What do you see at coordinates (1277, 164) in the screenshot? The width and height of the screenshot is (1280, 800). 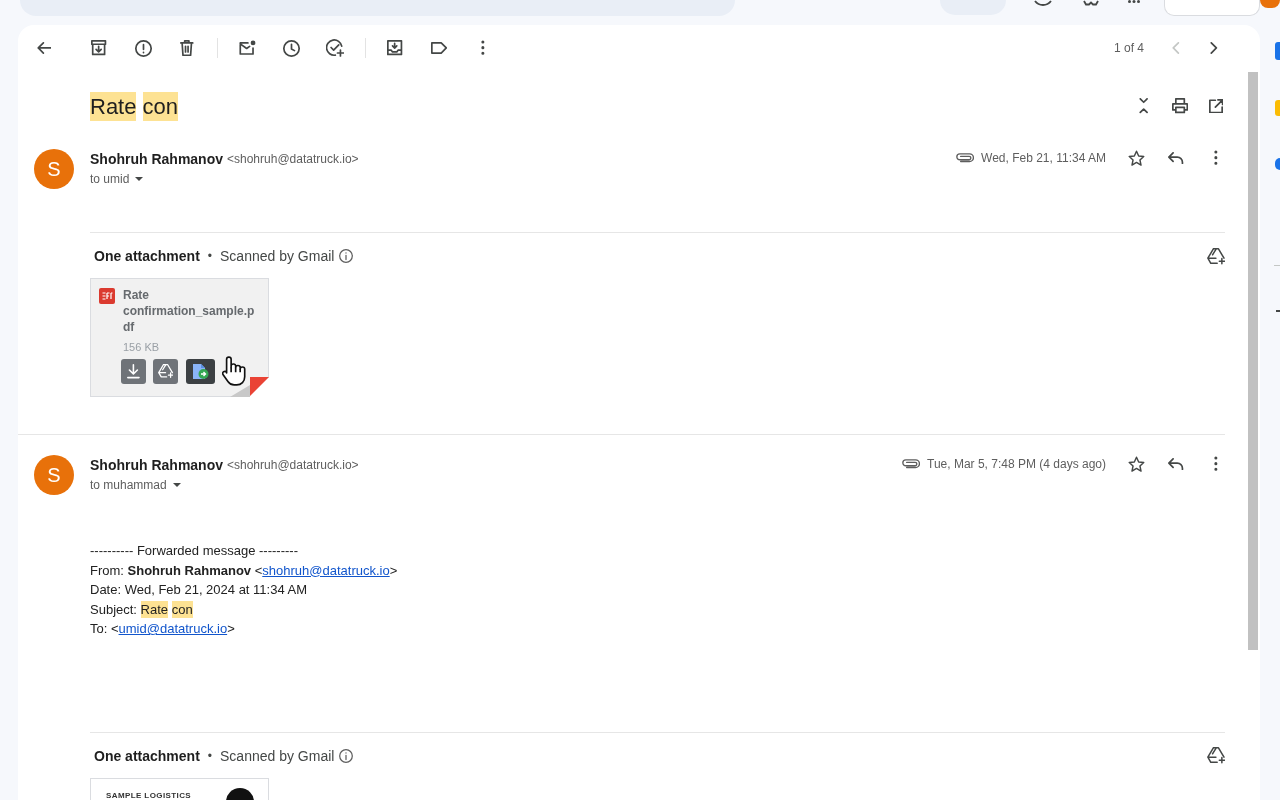 I see `side-panel-icon` at bounding box center [1277, 164].